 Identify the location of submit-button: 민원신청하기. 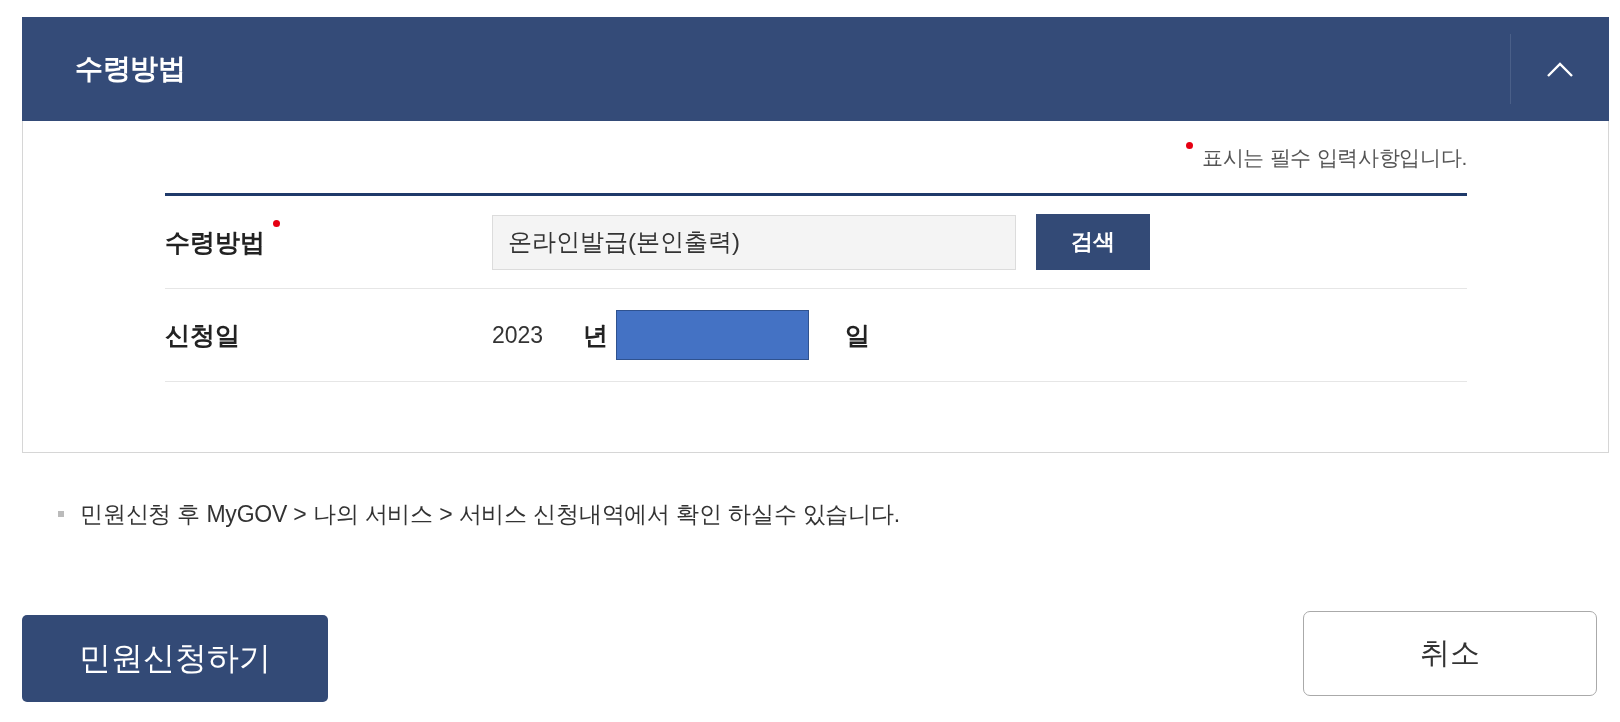
(175, 658).